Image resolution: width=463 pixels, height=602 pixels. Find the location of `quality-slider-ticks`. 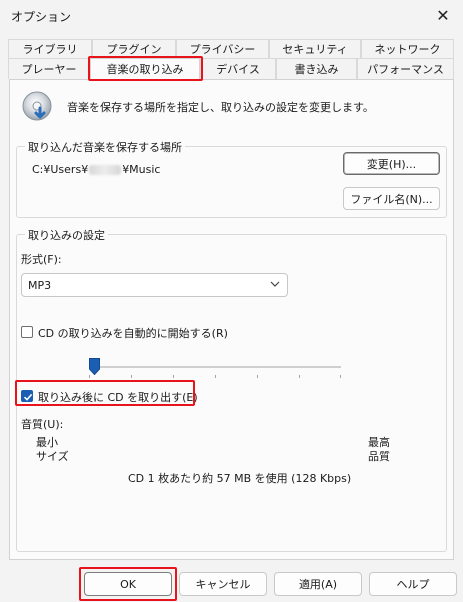

quality-slider-ticks is located at coordinates (215, 377).